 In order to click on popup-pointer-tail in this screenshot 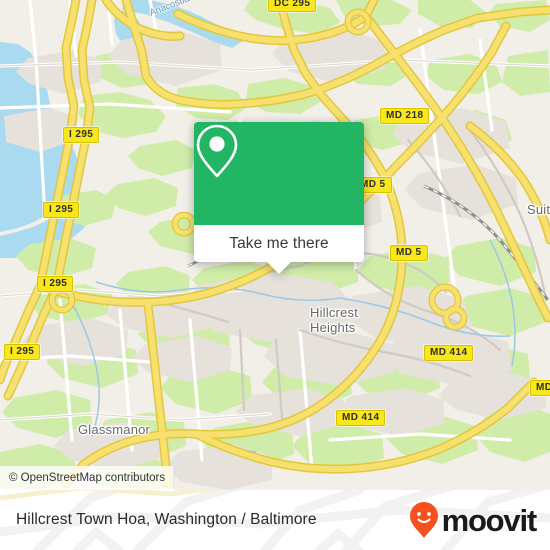, I will do `click(279, 268)`.